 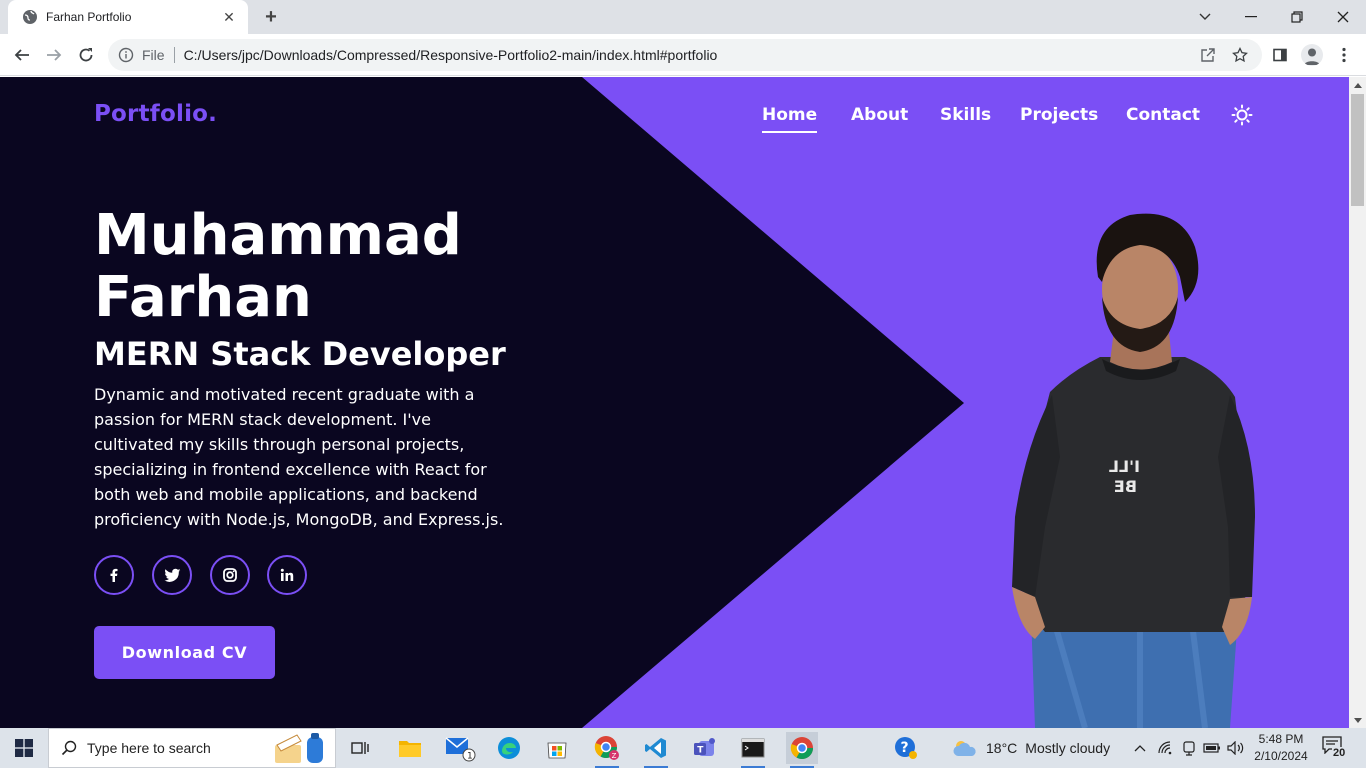 What do you see at coordinates (1212, 748) in the screenshot?
I see `battery-icon` at bounding box center [1212, 748].